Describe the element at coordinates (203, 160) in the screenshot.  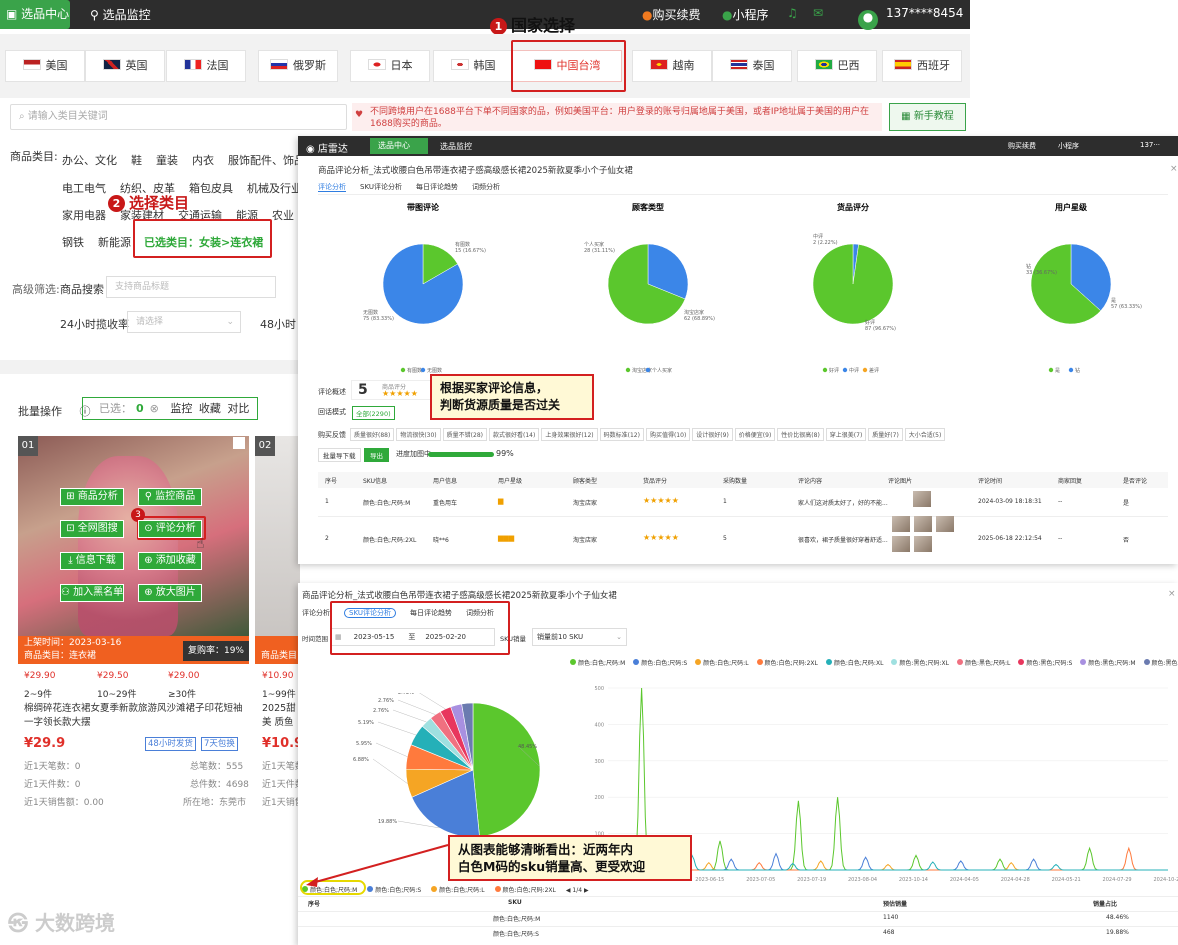
I see `category-item: 内衣` at that location.